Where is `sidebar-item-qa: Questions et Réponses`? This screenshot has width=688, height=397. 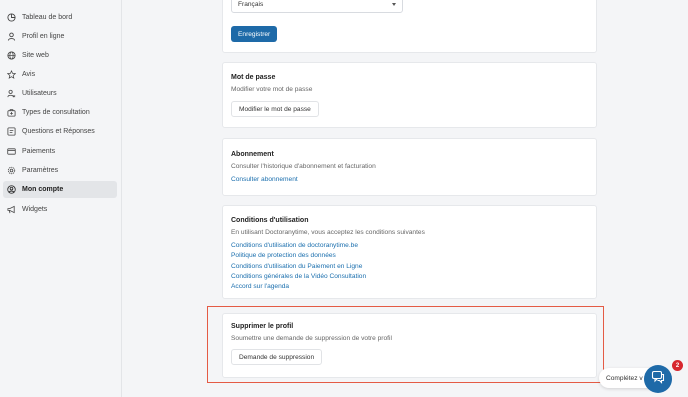
sidebar-item-qa: Questions et Réponses is located at coordinates (60, 131).